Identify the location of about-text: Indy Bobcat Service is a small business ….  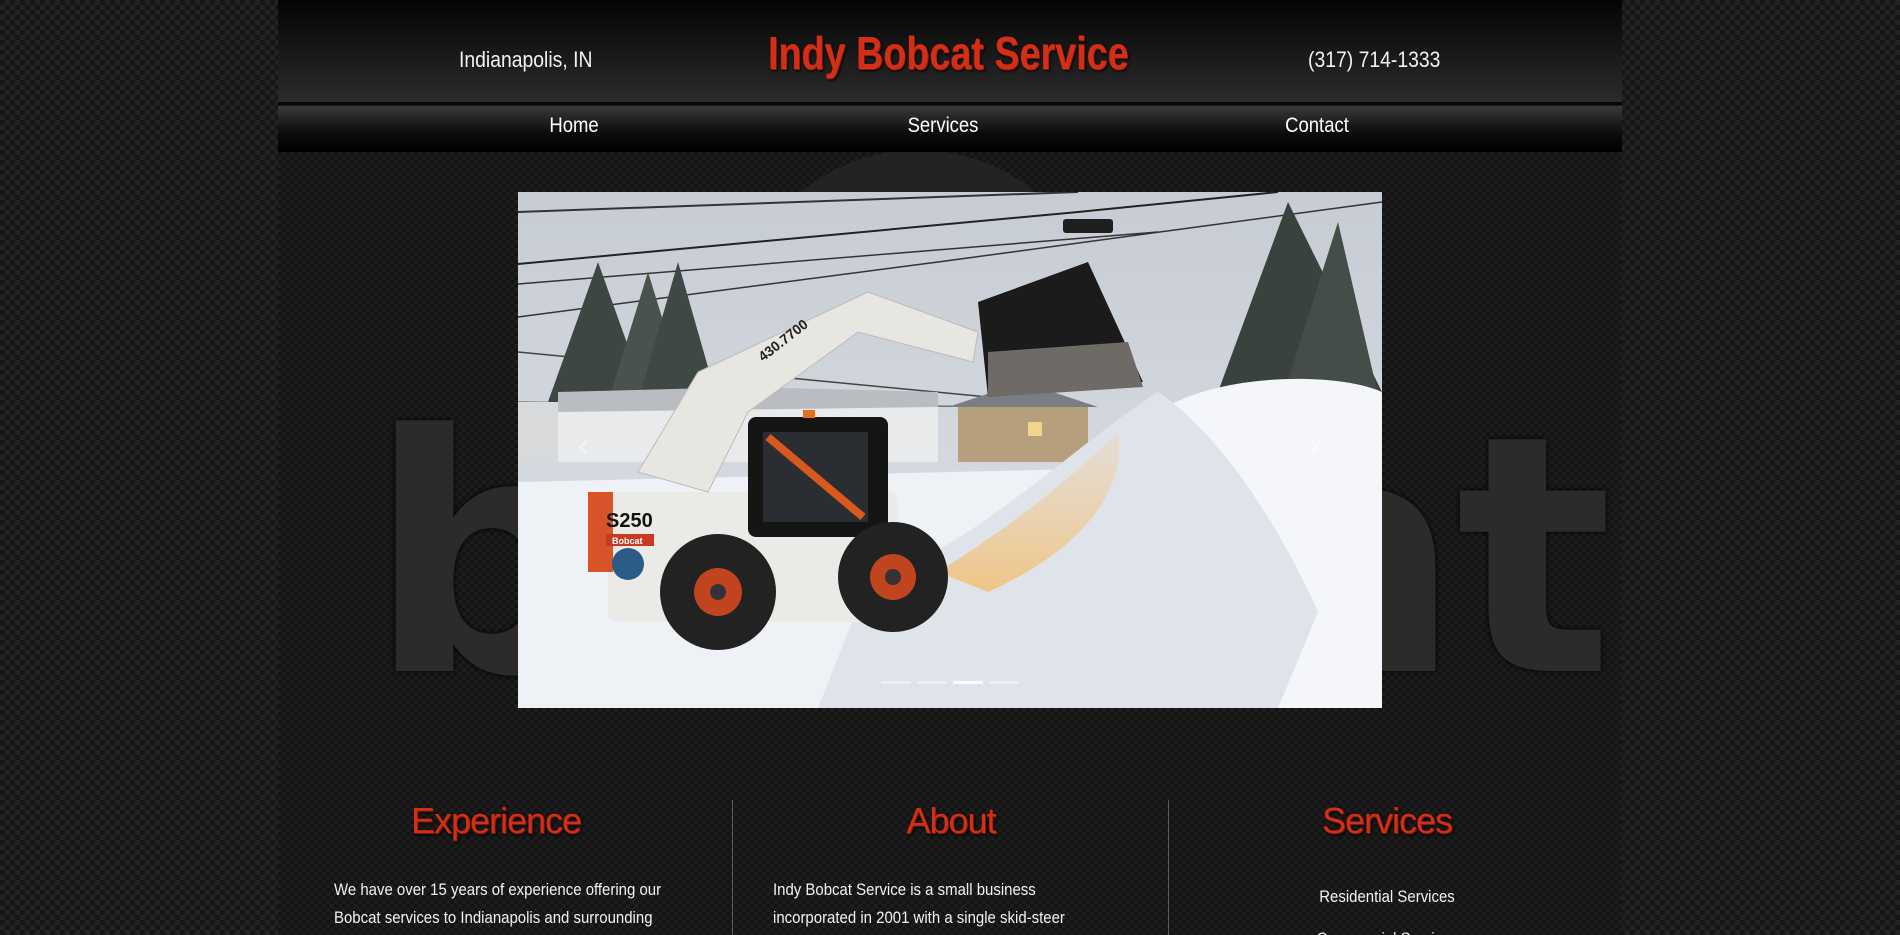
(919, 903).